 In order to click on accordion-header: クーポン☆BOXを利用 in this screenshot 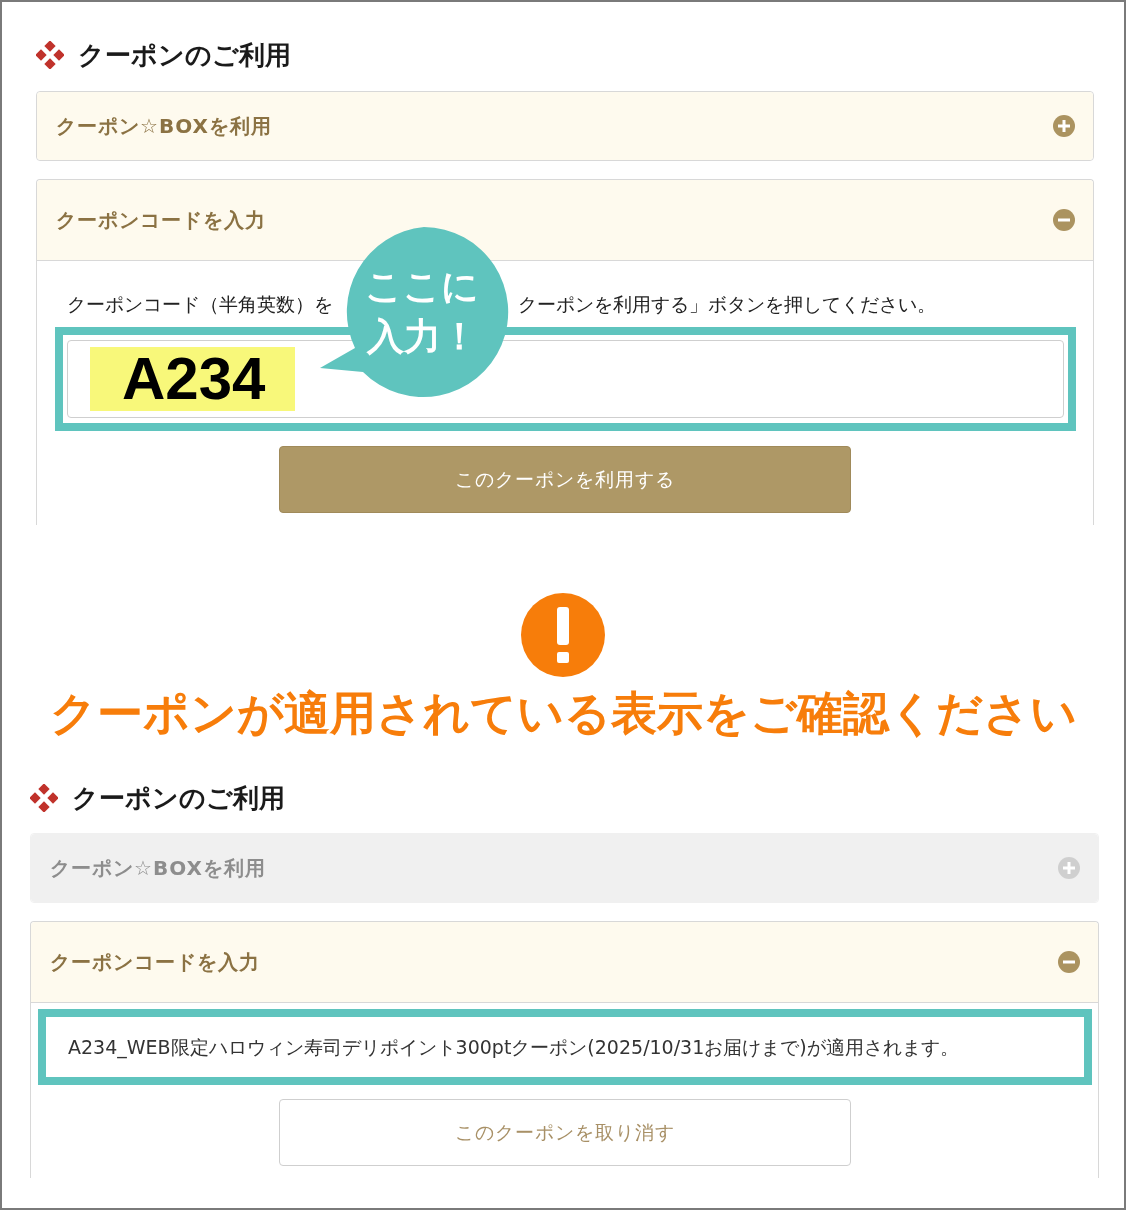, I will do `click(565, 126)`.